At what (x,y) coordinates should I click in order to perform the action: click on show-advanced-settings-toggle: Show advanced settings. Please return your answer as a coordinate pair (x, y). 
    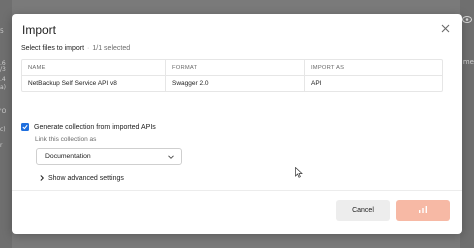
    Looking at the image, I should click on (81, 178).